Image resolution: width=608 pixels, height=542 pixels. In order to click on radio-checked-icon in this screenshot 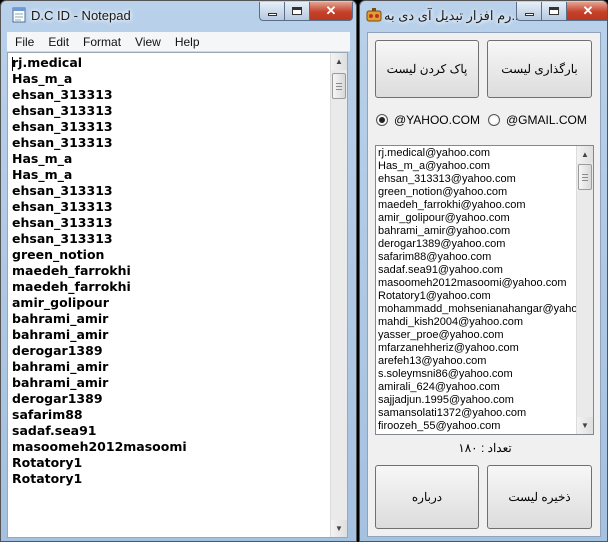, I will do `click(382, 120)`.